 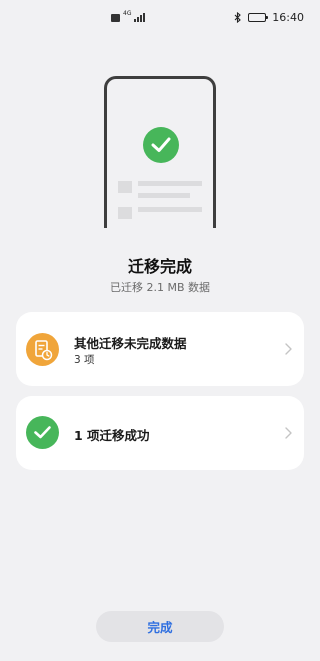 I want to click on incomplete-data-card: 其他迁移未完成数据 3 项, so click(x=160, y=349).